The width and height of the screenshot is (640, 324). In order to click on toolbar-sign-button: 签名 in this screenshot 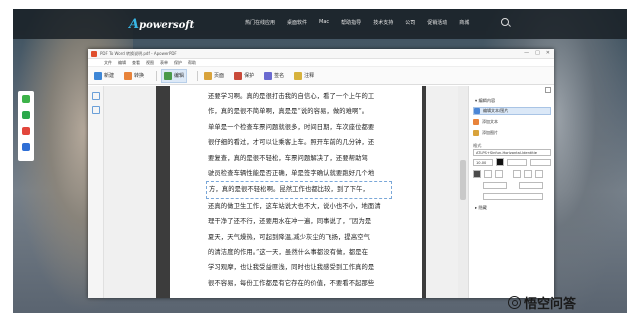, I will do `click(274, 76)`.